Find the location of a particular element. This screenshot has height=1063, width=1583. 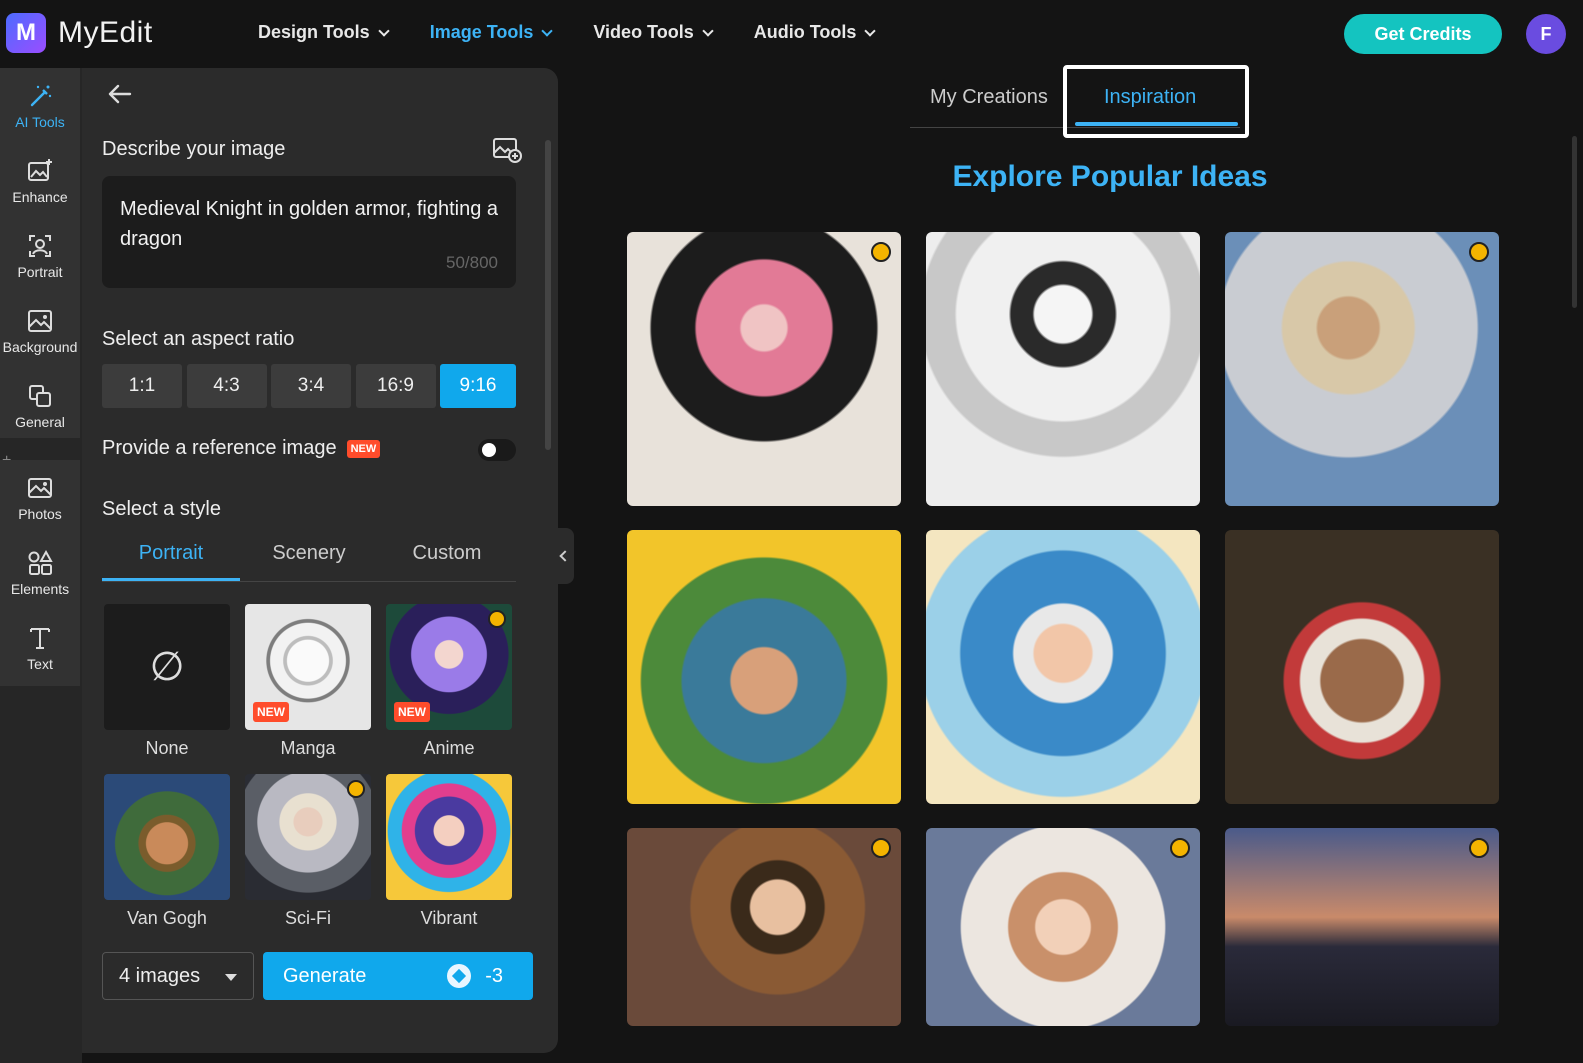

avatar: F is located at coordinates (1546, 34).